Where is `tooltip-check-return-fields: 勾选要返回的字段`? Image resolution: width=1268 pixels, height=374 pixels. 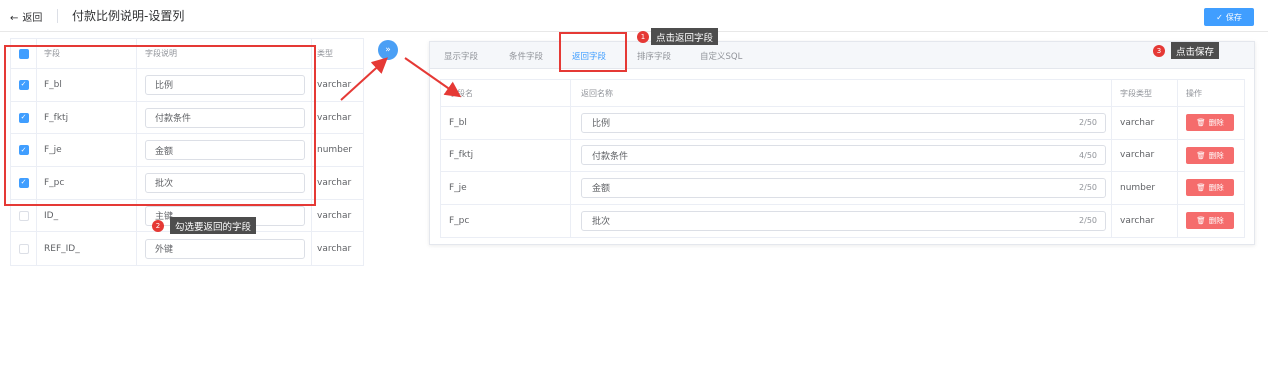 tooltip-check-return-fields: 勾选要返回的字段 is located at coordinates (213, 225).